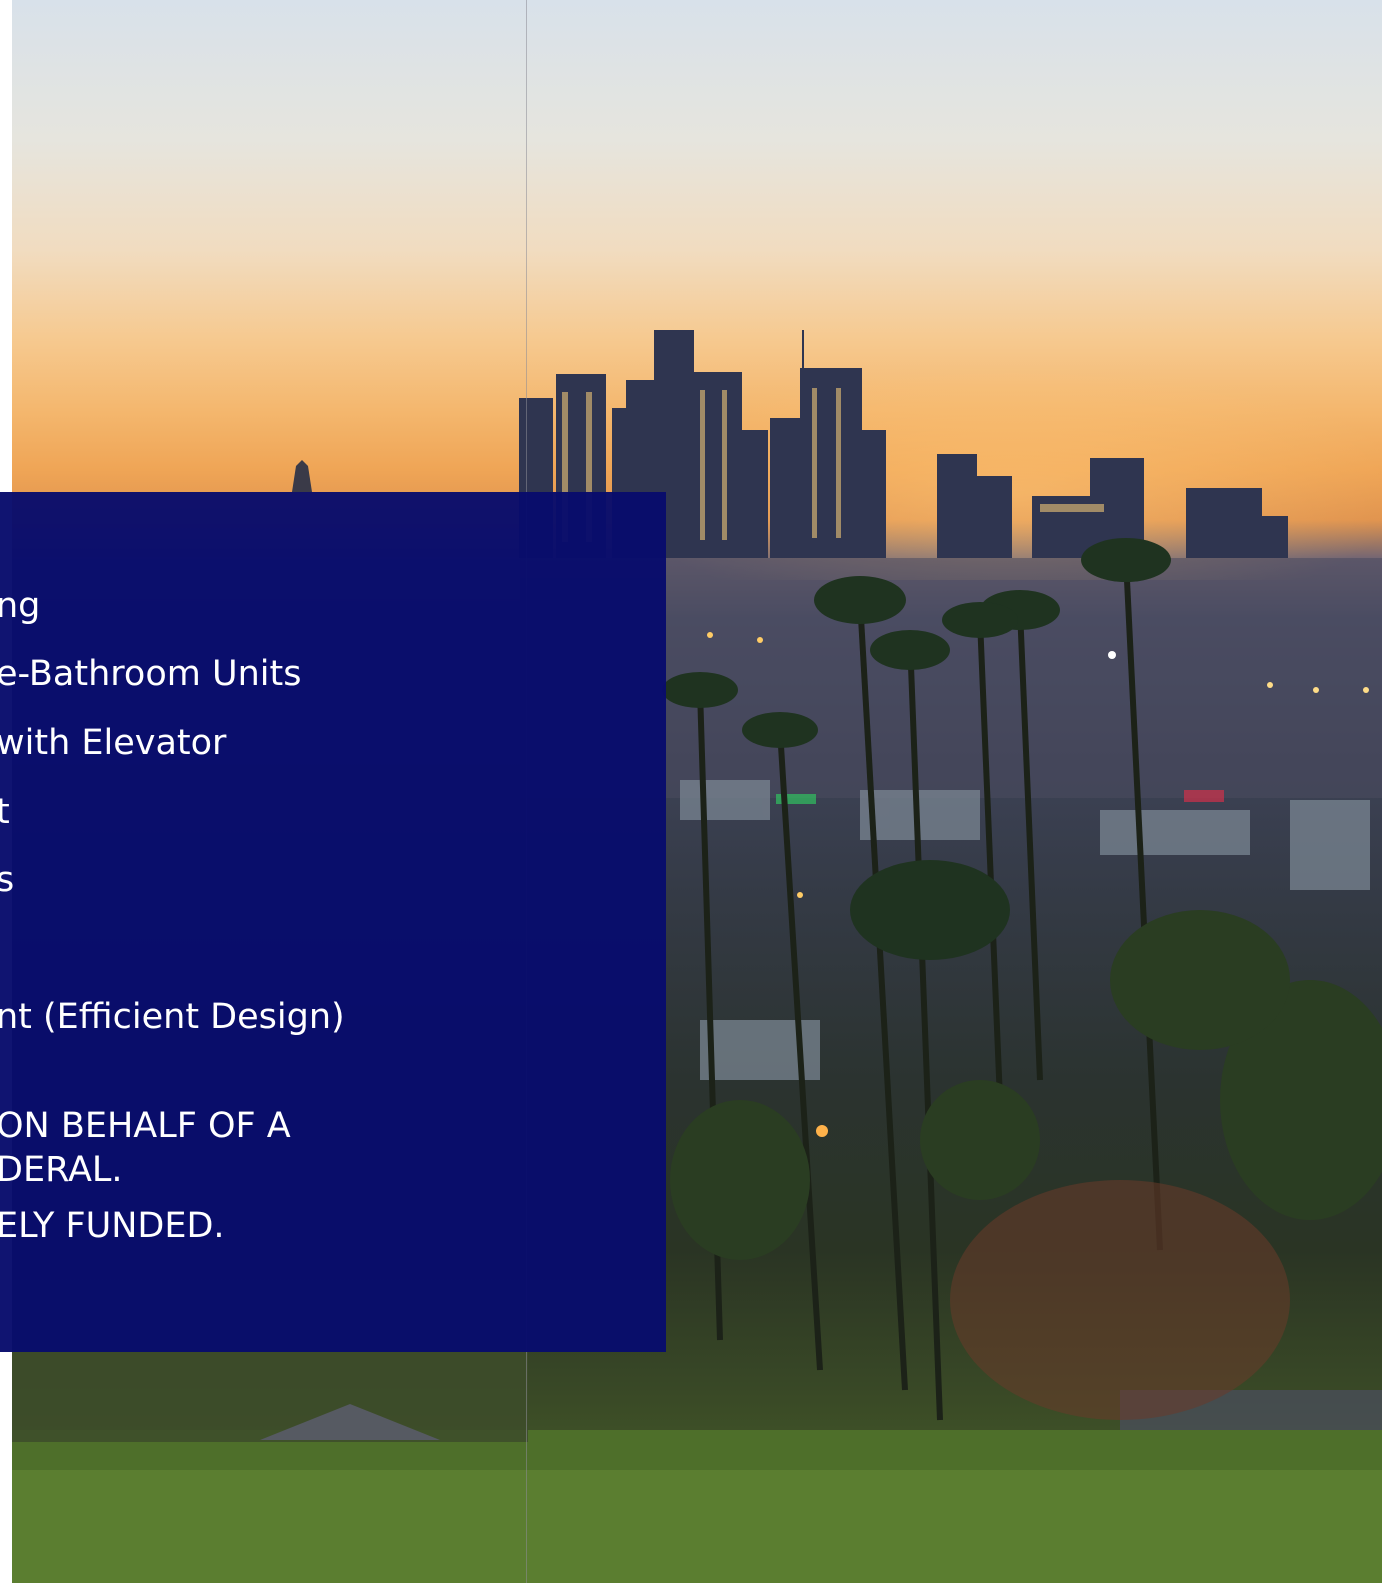  What do you see at coordinates (1388, 791) in the screenshot?
I see `right-margin` at bounding box center [1388, 791].